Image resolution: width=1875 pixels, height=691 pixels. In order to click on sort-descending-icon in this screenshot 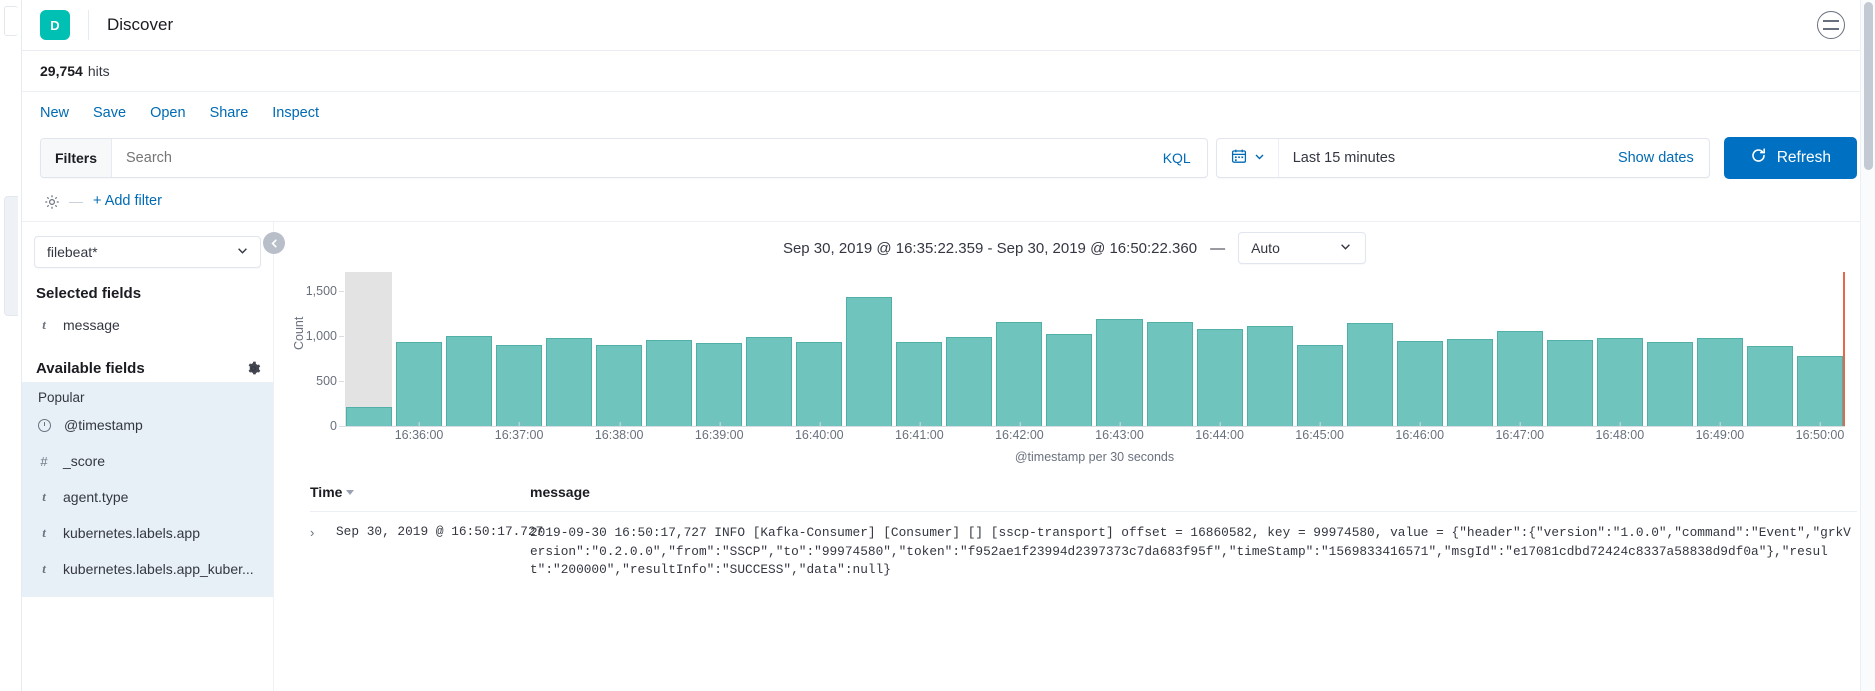, I will do `click(350, 492)`.